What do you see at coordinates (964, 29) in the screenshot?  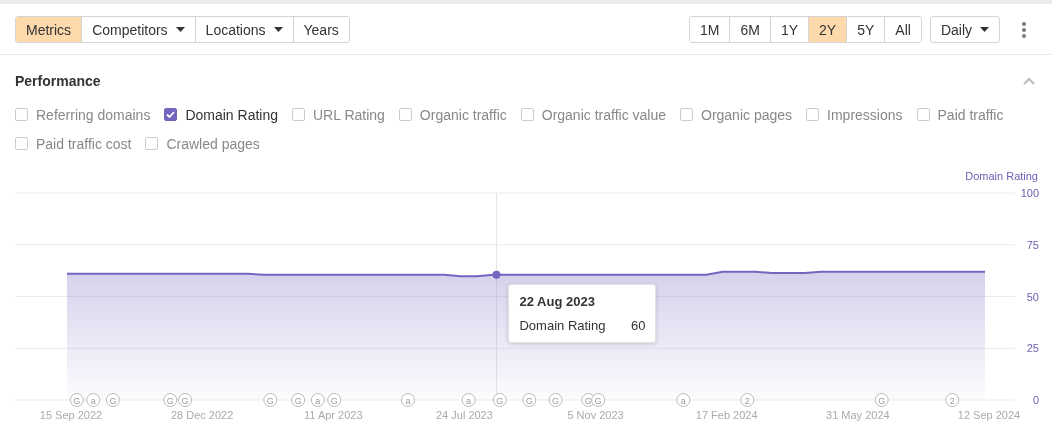 I see `interval-dropdown: Daily` at bounding box center [964, 29].